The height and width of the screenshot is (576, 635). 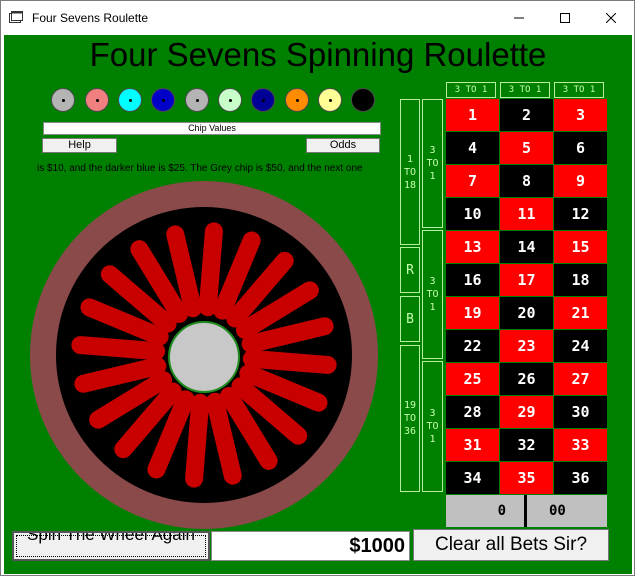 What do you see at coordinates (526, 379) in the screenshot?
I see `number-cell-26: 26` at bounding box center [526, 379].